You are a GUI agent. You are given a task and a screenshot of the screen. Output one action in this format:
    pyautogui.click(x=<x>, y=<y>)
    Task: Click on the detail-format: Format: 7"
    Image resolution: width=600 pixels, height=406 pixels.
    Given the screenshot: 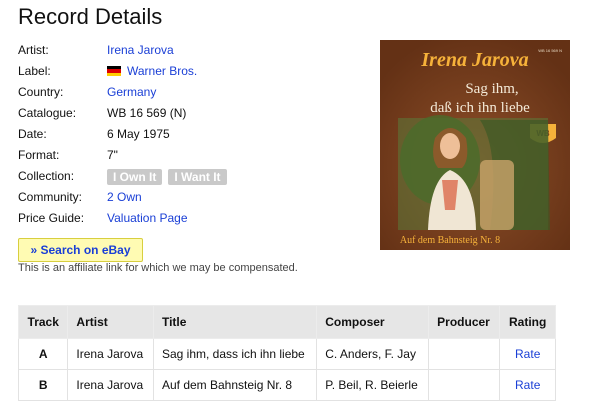 What is the action you would take?
    pyautogui.click(x=190, y=155)
    